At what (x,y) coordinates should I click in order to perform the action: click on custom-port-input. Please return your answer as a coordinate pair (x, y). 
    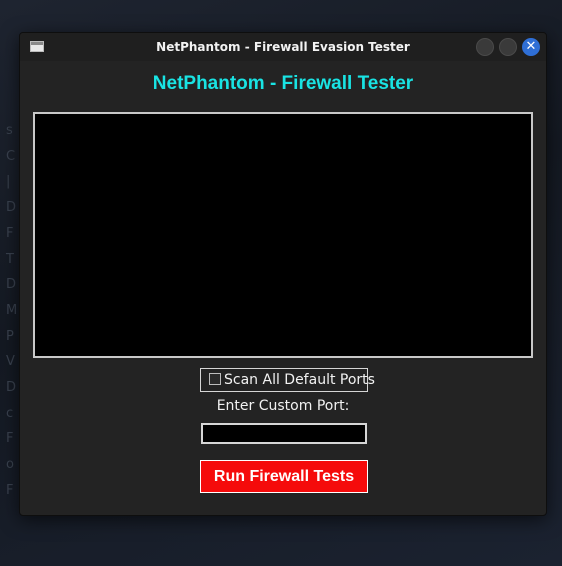
    Looking at the image, I should click on (284, 433).